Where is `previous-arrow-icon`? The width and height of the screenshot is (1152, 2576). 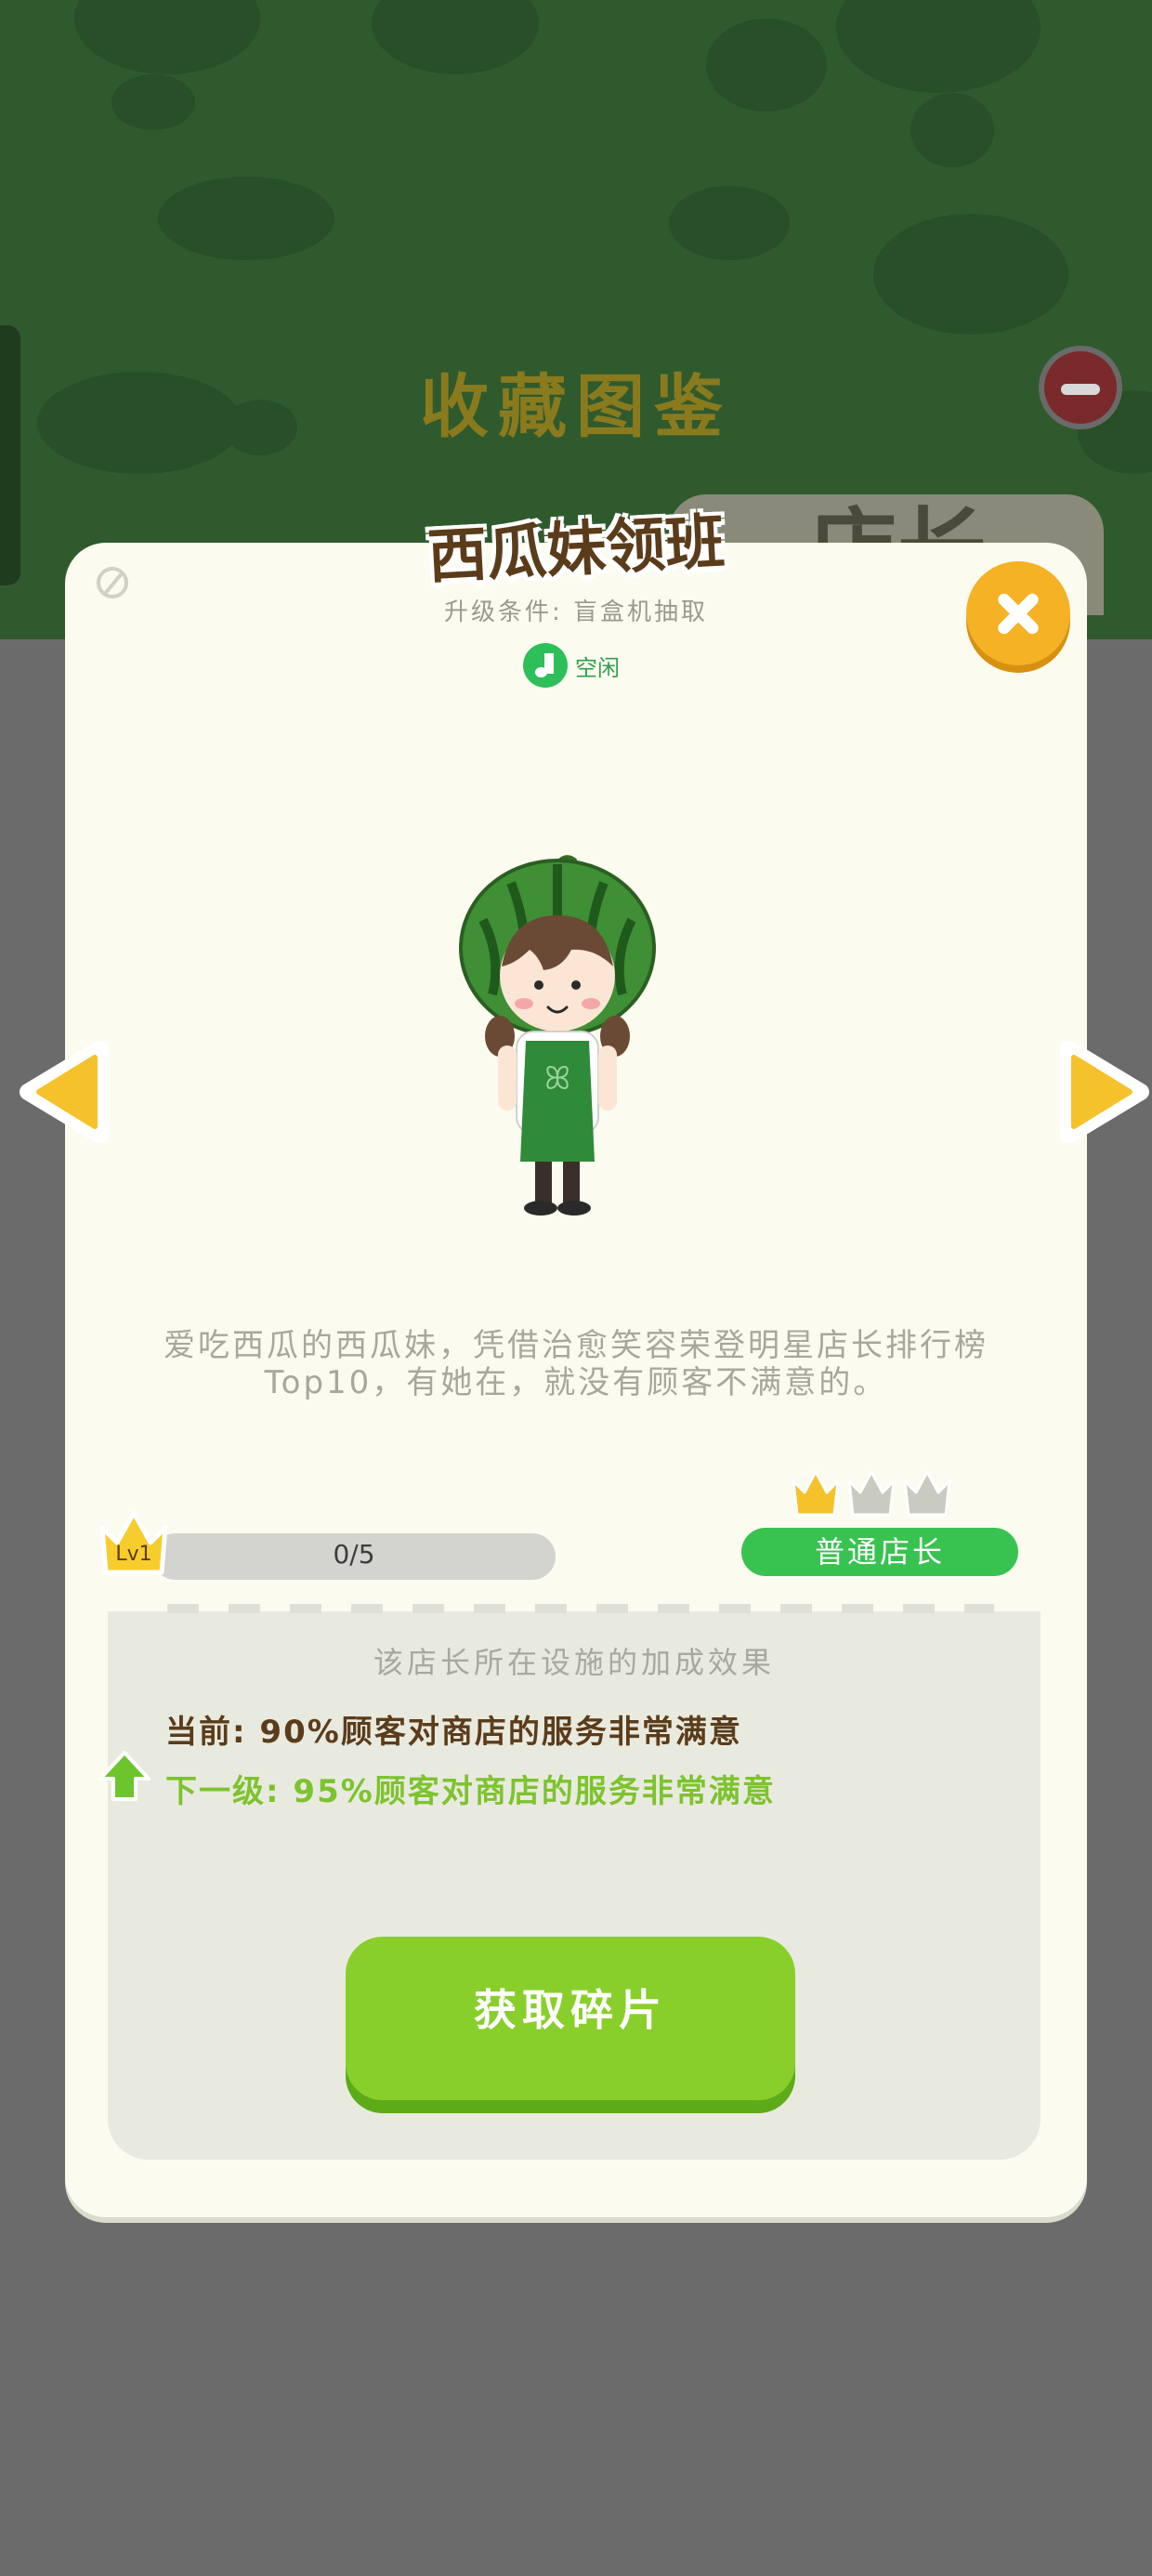
previous-arrow-icon is located at coordinates (70, 1092).